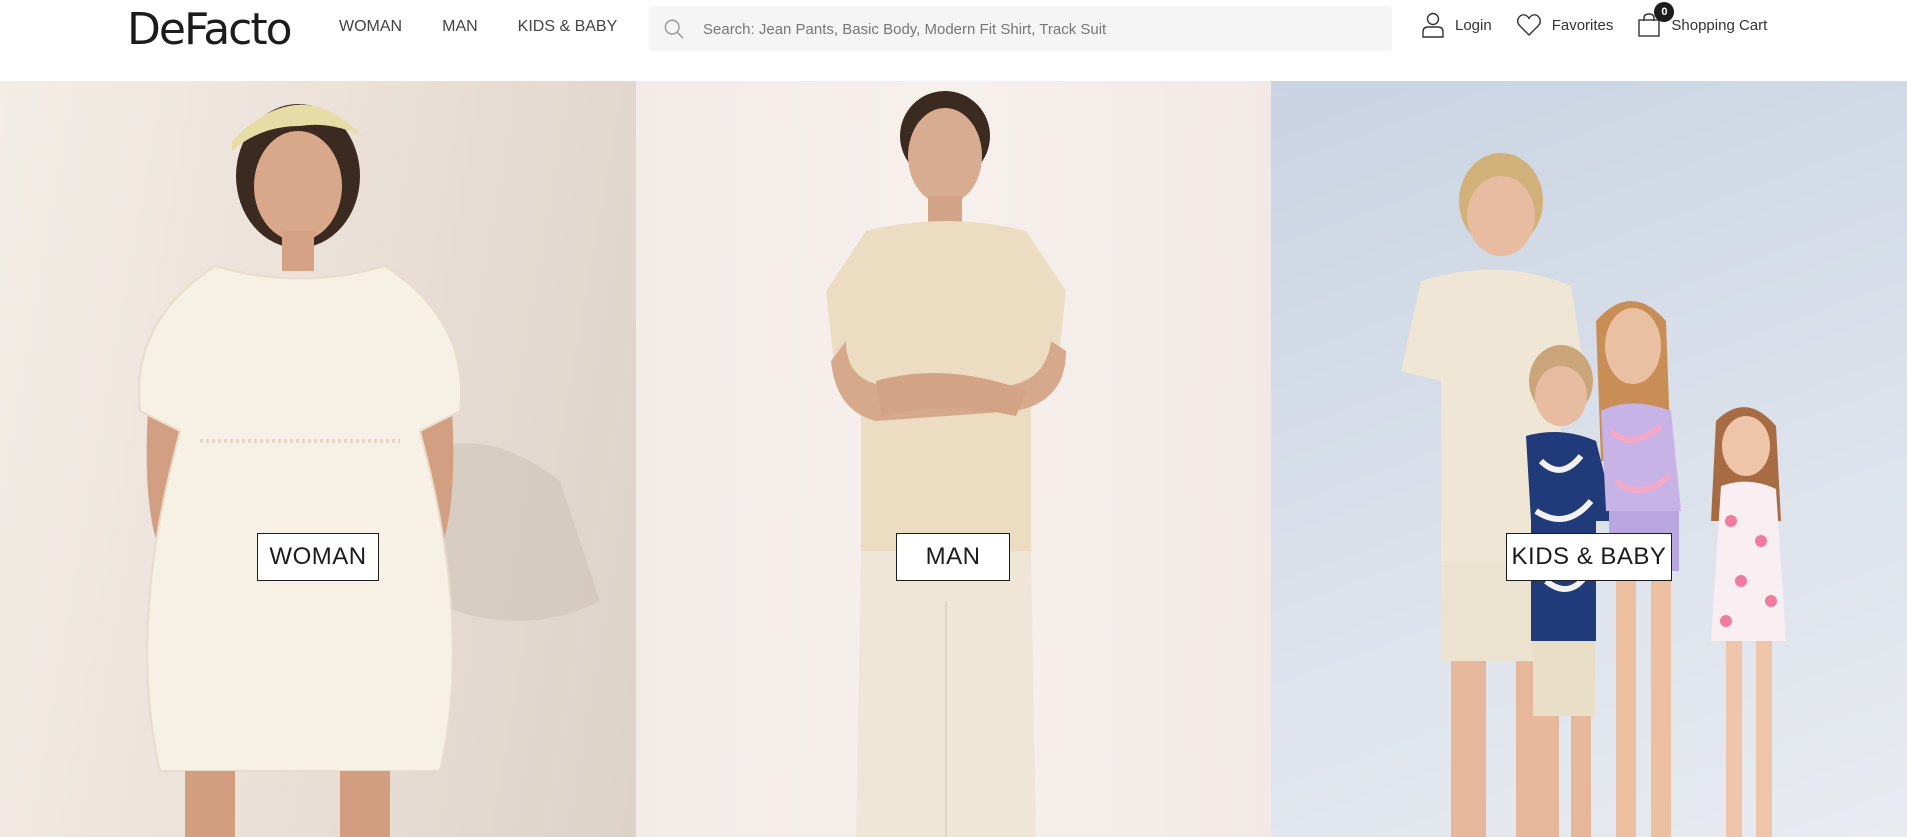 The image size is (1907, 837). I want to click on favorites-label: Favorites, so click(1582, 25).